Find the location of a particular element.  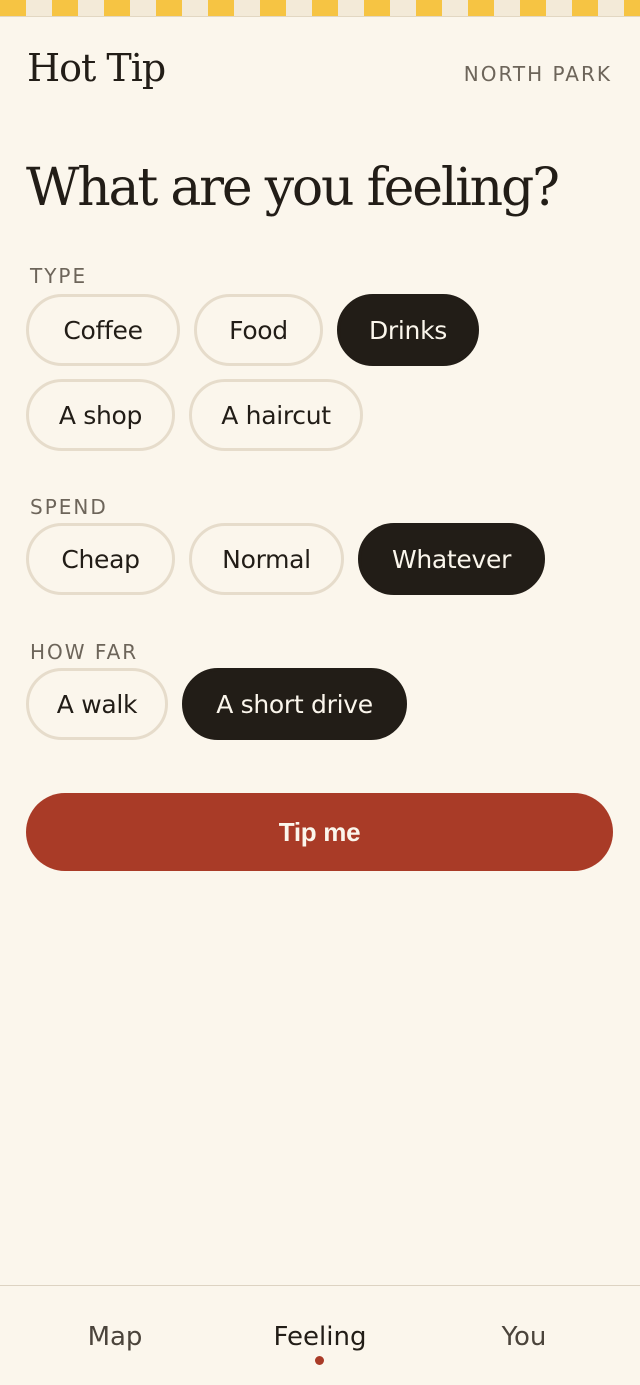

chip-type-shop: A shop is located at coordinates (100, 415).